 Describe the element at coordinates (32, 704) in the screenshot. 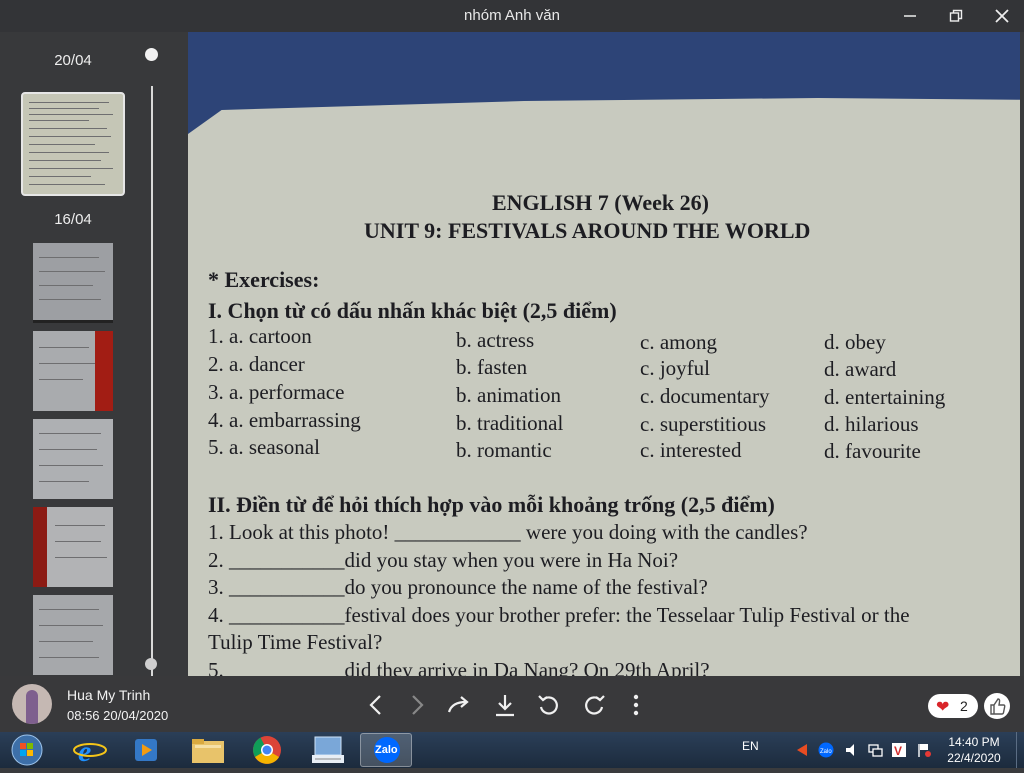

I see `avatar` at that location.